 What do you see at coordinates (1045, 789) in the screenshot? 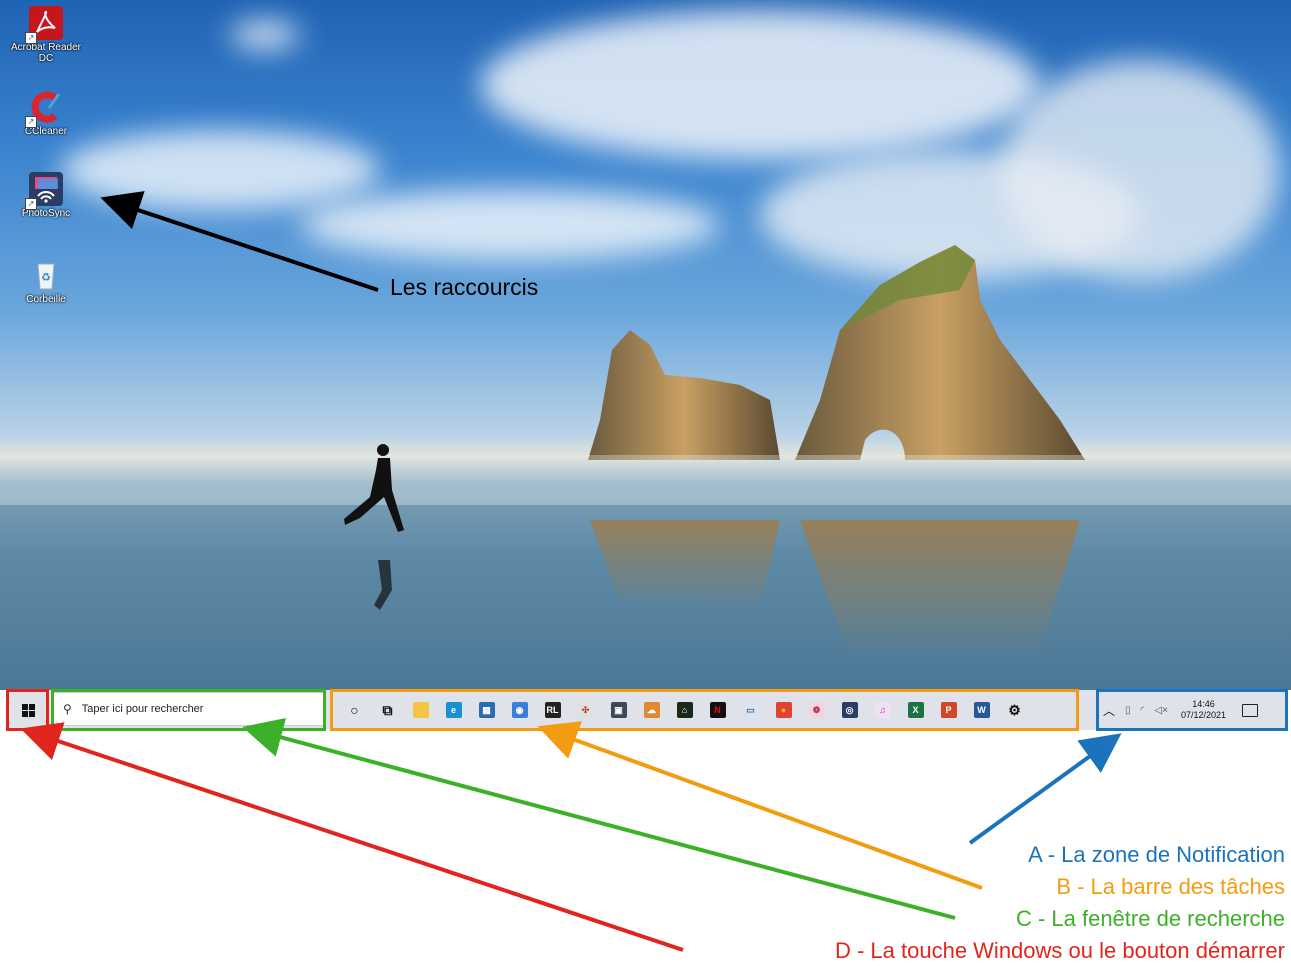
I see `arrow-notification` at bounding box center [1045, 789].